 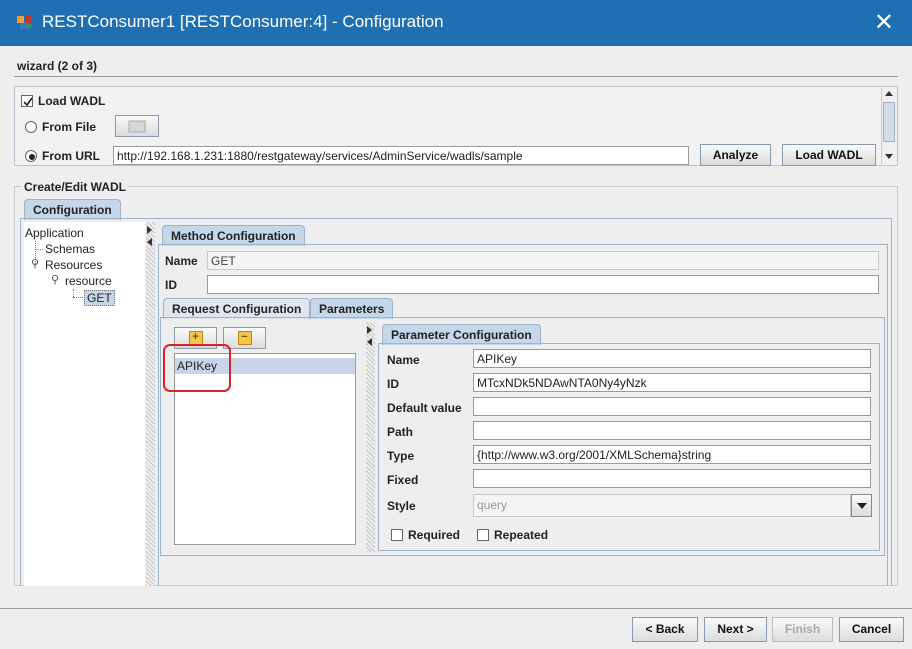 What do you see at coordinates (889, 122) in the screenshot?
I see `scroll-thumb` at bounding box center [889, 122].